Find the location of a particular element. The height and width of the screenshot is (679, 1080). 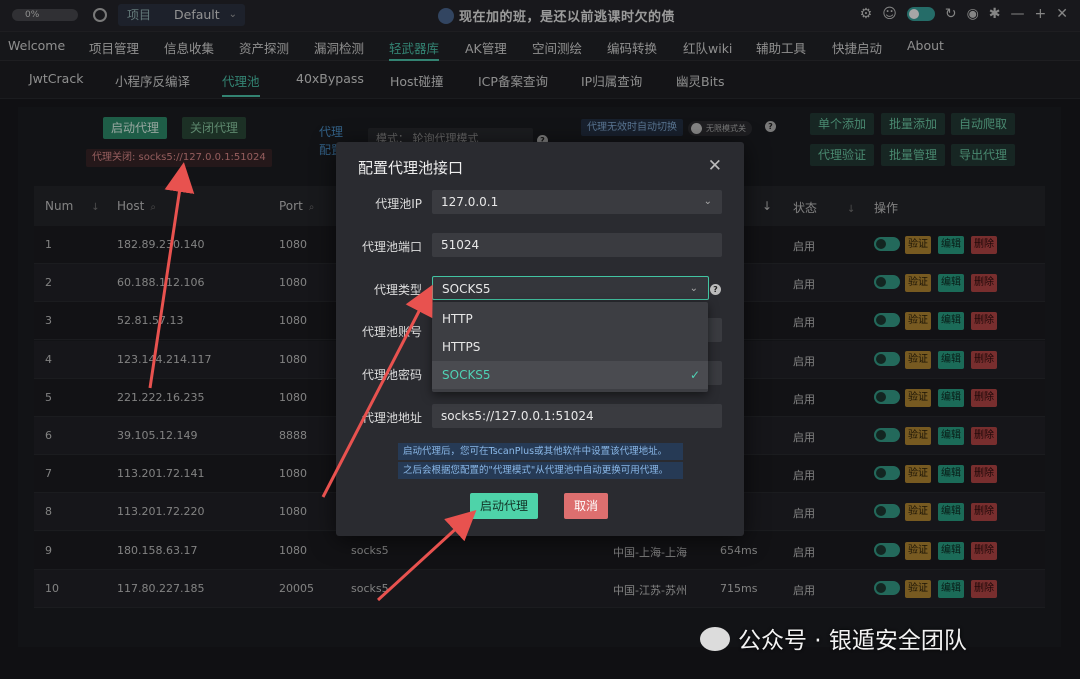

wechat-icon is located at coordinates (715, 639).